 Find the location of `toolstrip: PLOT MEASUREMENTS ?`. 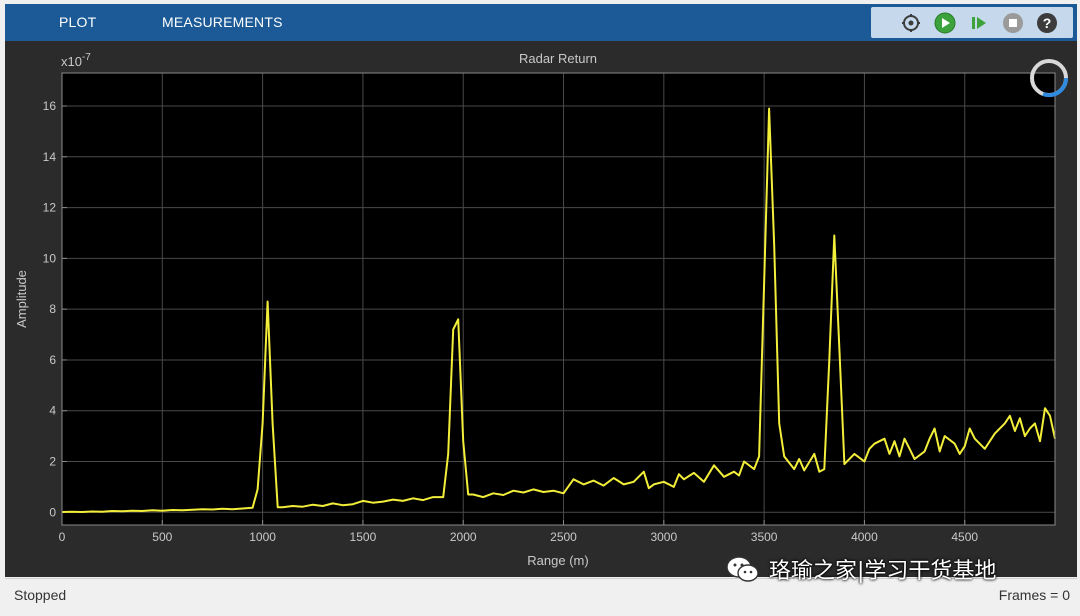

toolstrip: PLOT MEASUREMENTS ? is located at coordinates (541, 22).